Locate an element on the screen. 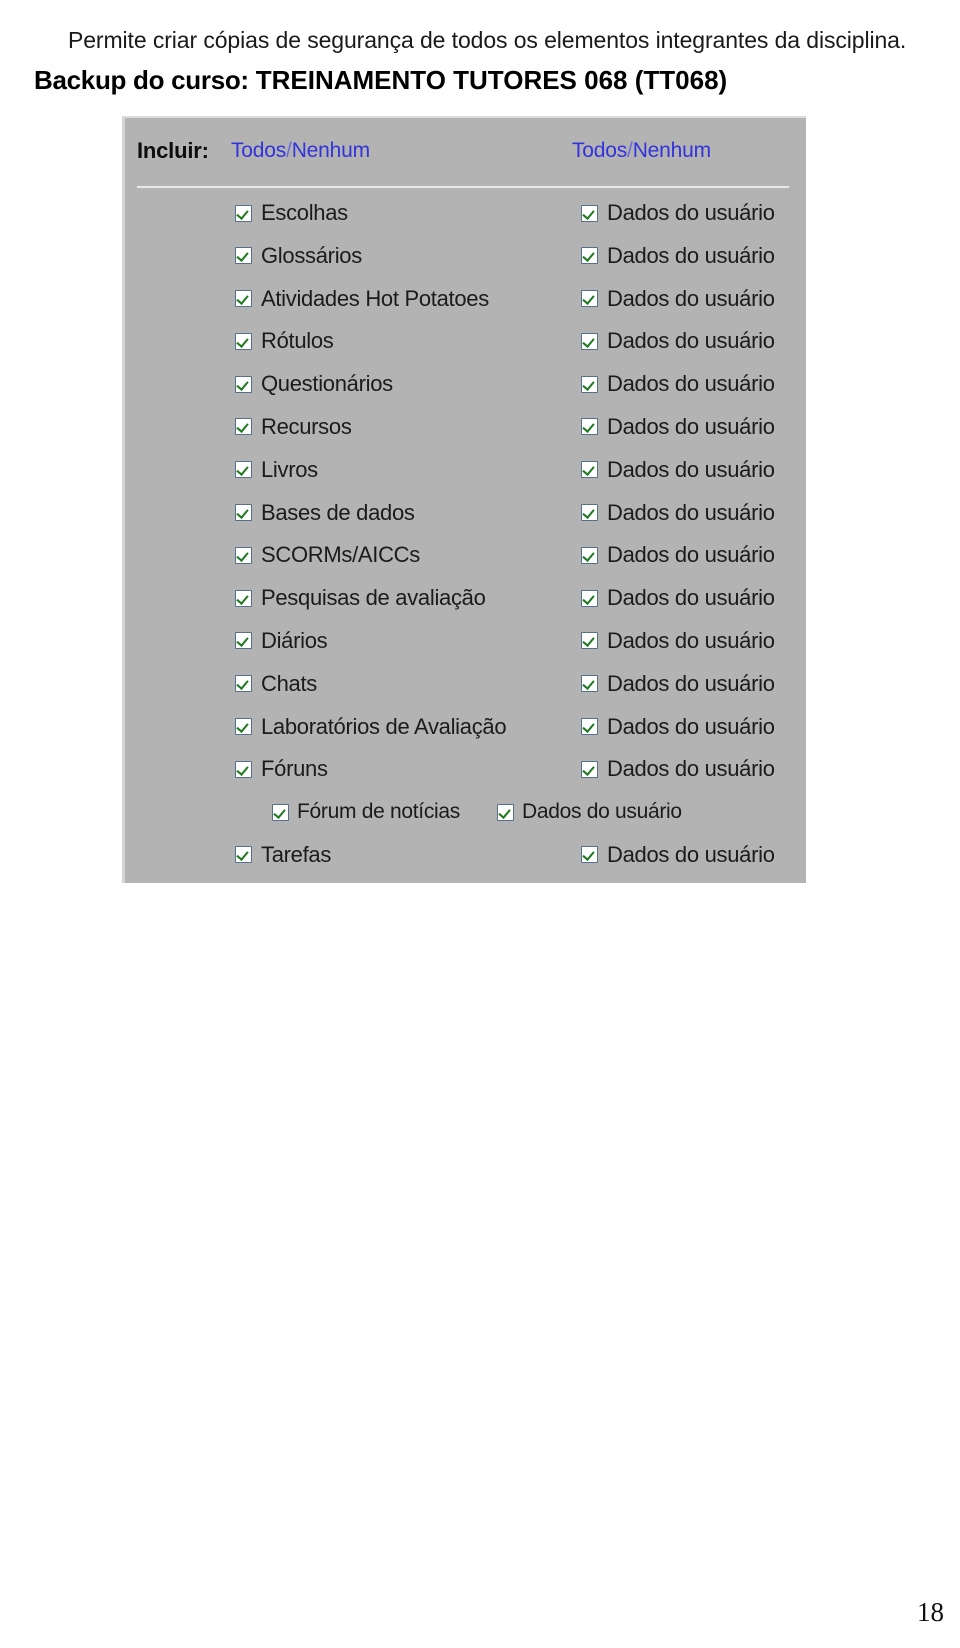  activity-label: Recursos is located at coordinates (306, 426).